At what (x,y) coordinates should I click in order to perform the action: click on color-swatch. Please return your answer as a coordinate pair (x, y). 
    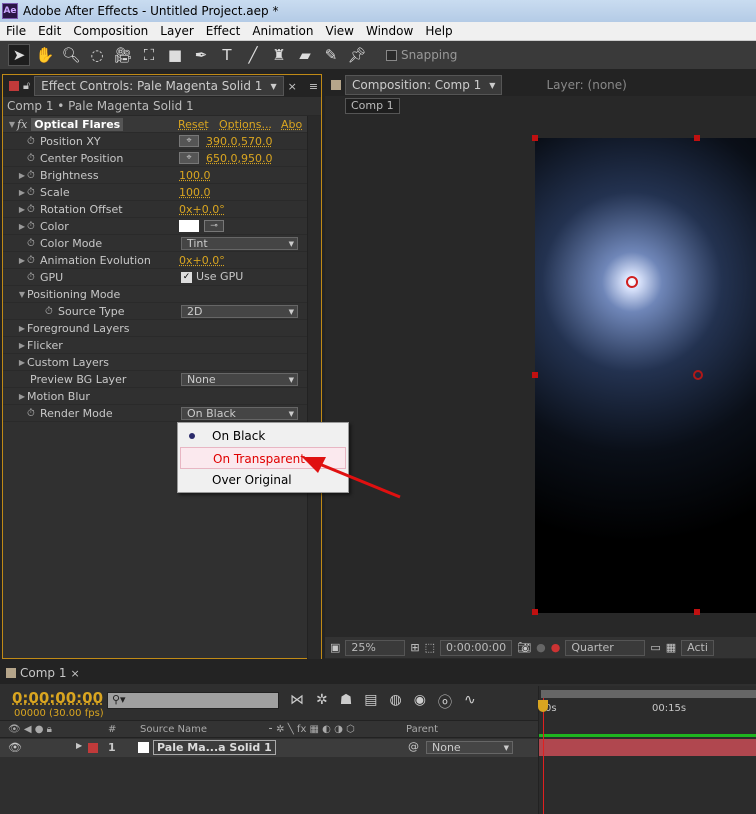
    Looking at the image, I should click on (189, 226).